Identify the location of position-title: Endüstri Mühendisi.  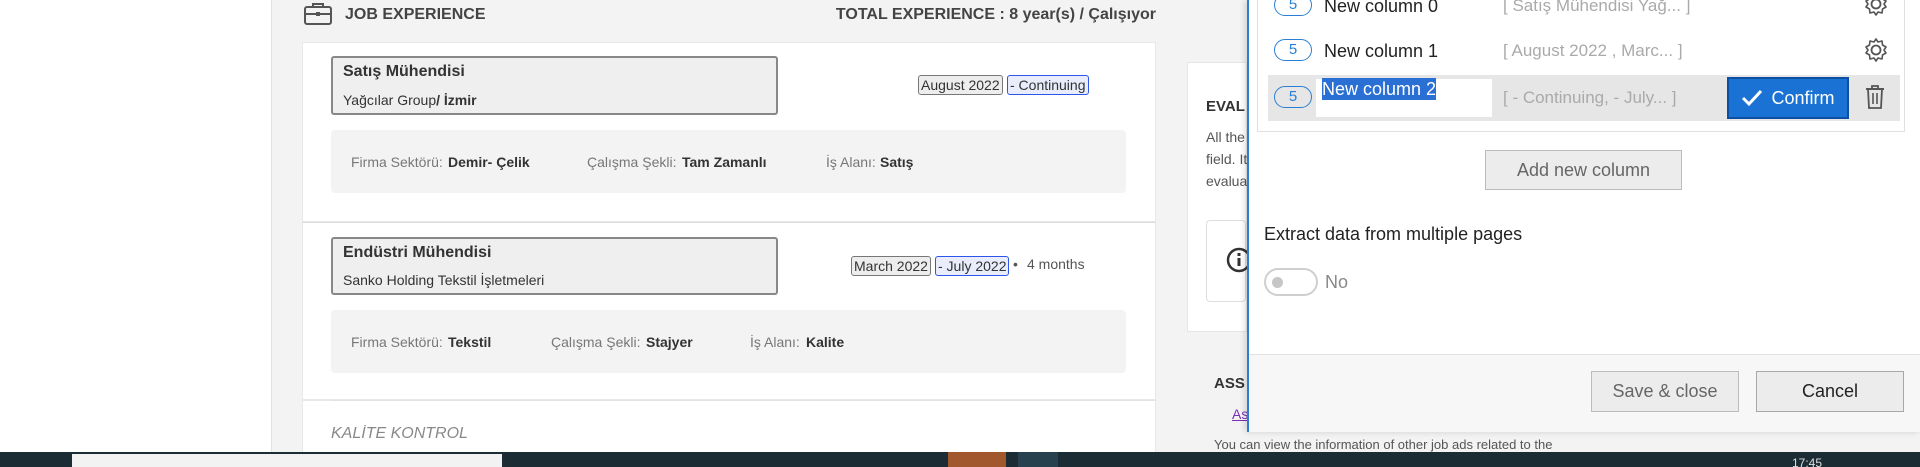
(417, 252).